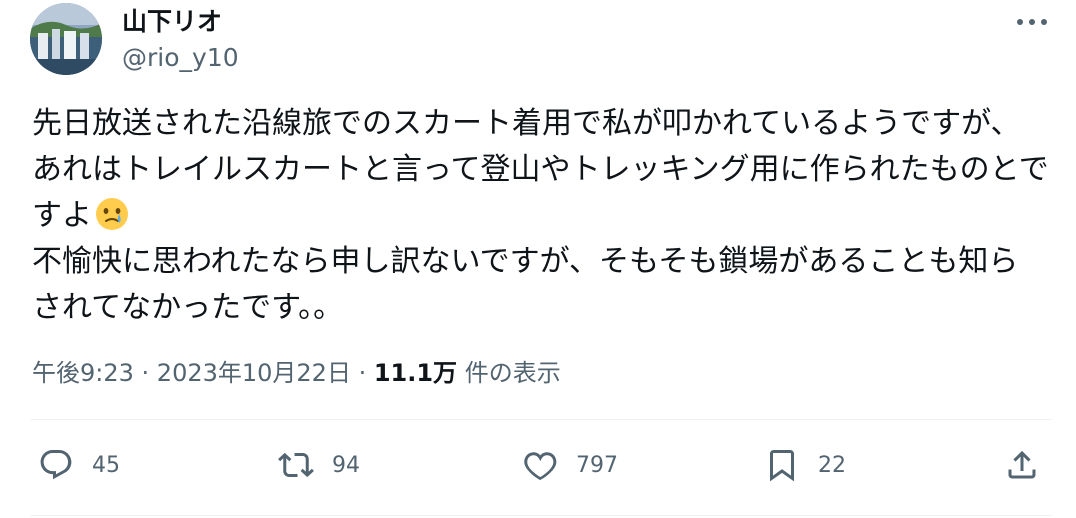  Describe the element at coordinates (172, 22) in the screenshot. I see `display-name: 山下リオ` at that location.